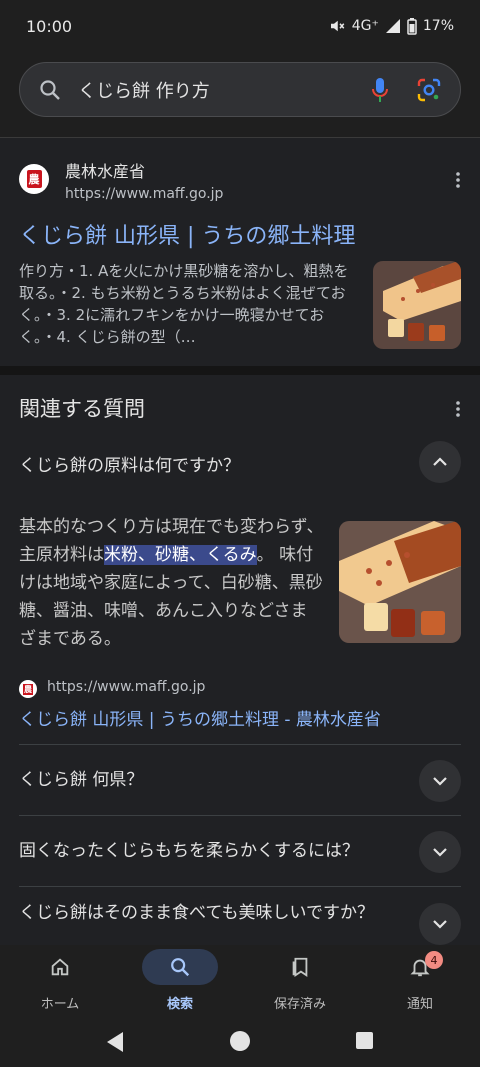 The width and height of the screenshot is (480, 1067). I want to click on status-icons: 4G⁺ 17%, so click(391, 26).